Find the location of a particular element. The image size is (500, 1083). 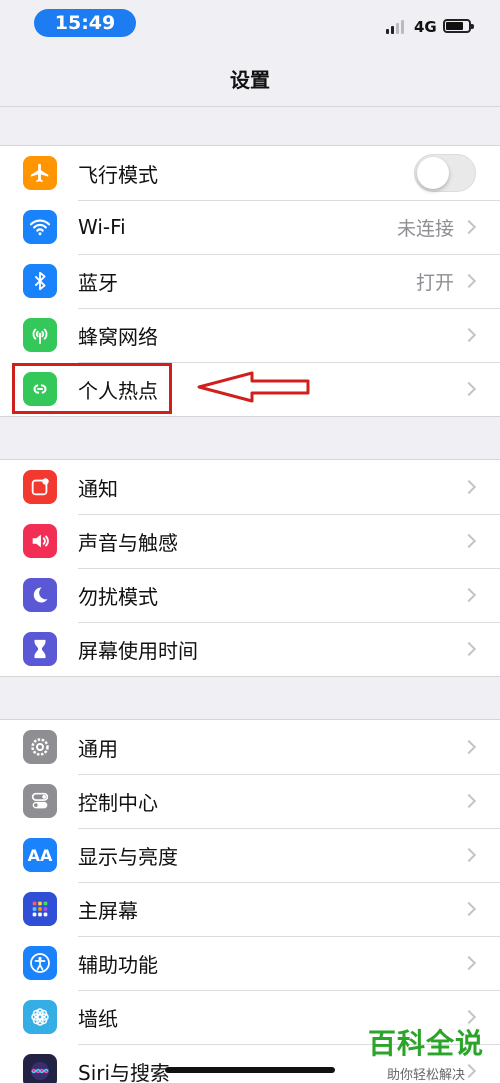

gear-icon is located at coordinates (40, 747).